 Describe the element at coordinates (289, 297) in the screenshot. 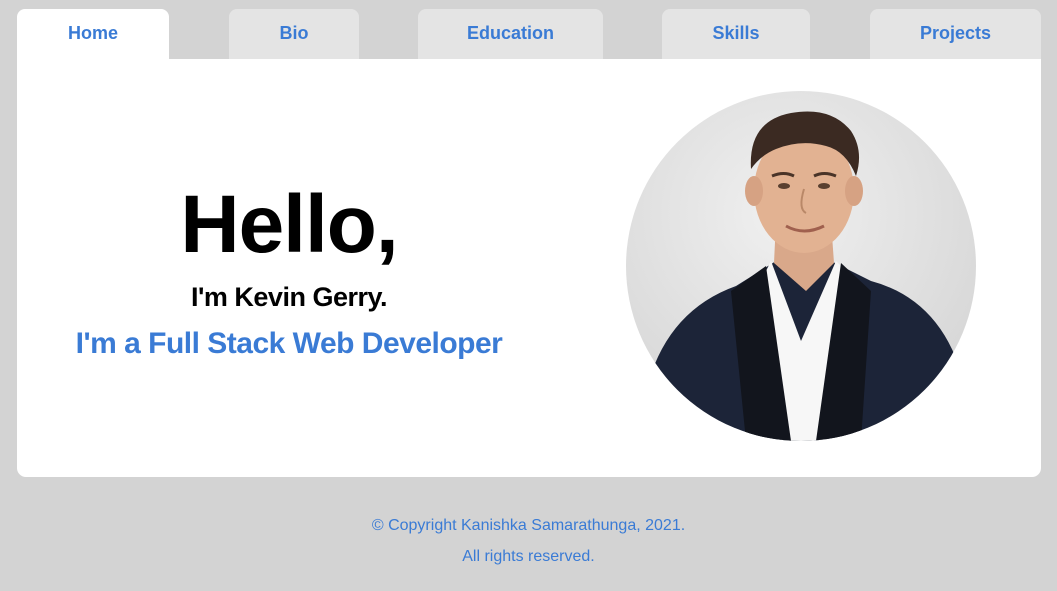

I see `name-line: I'm Kevin Gerry.` at that location.